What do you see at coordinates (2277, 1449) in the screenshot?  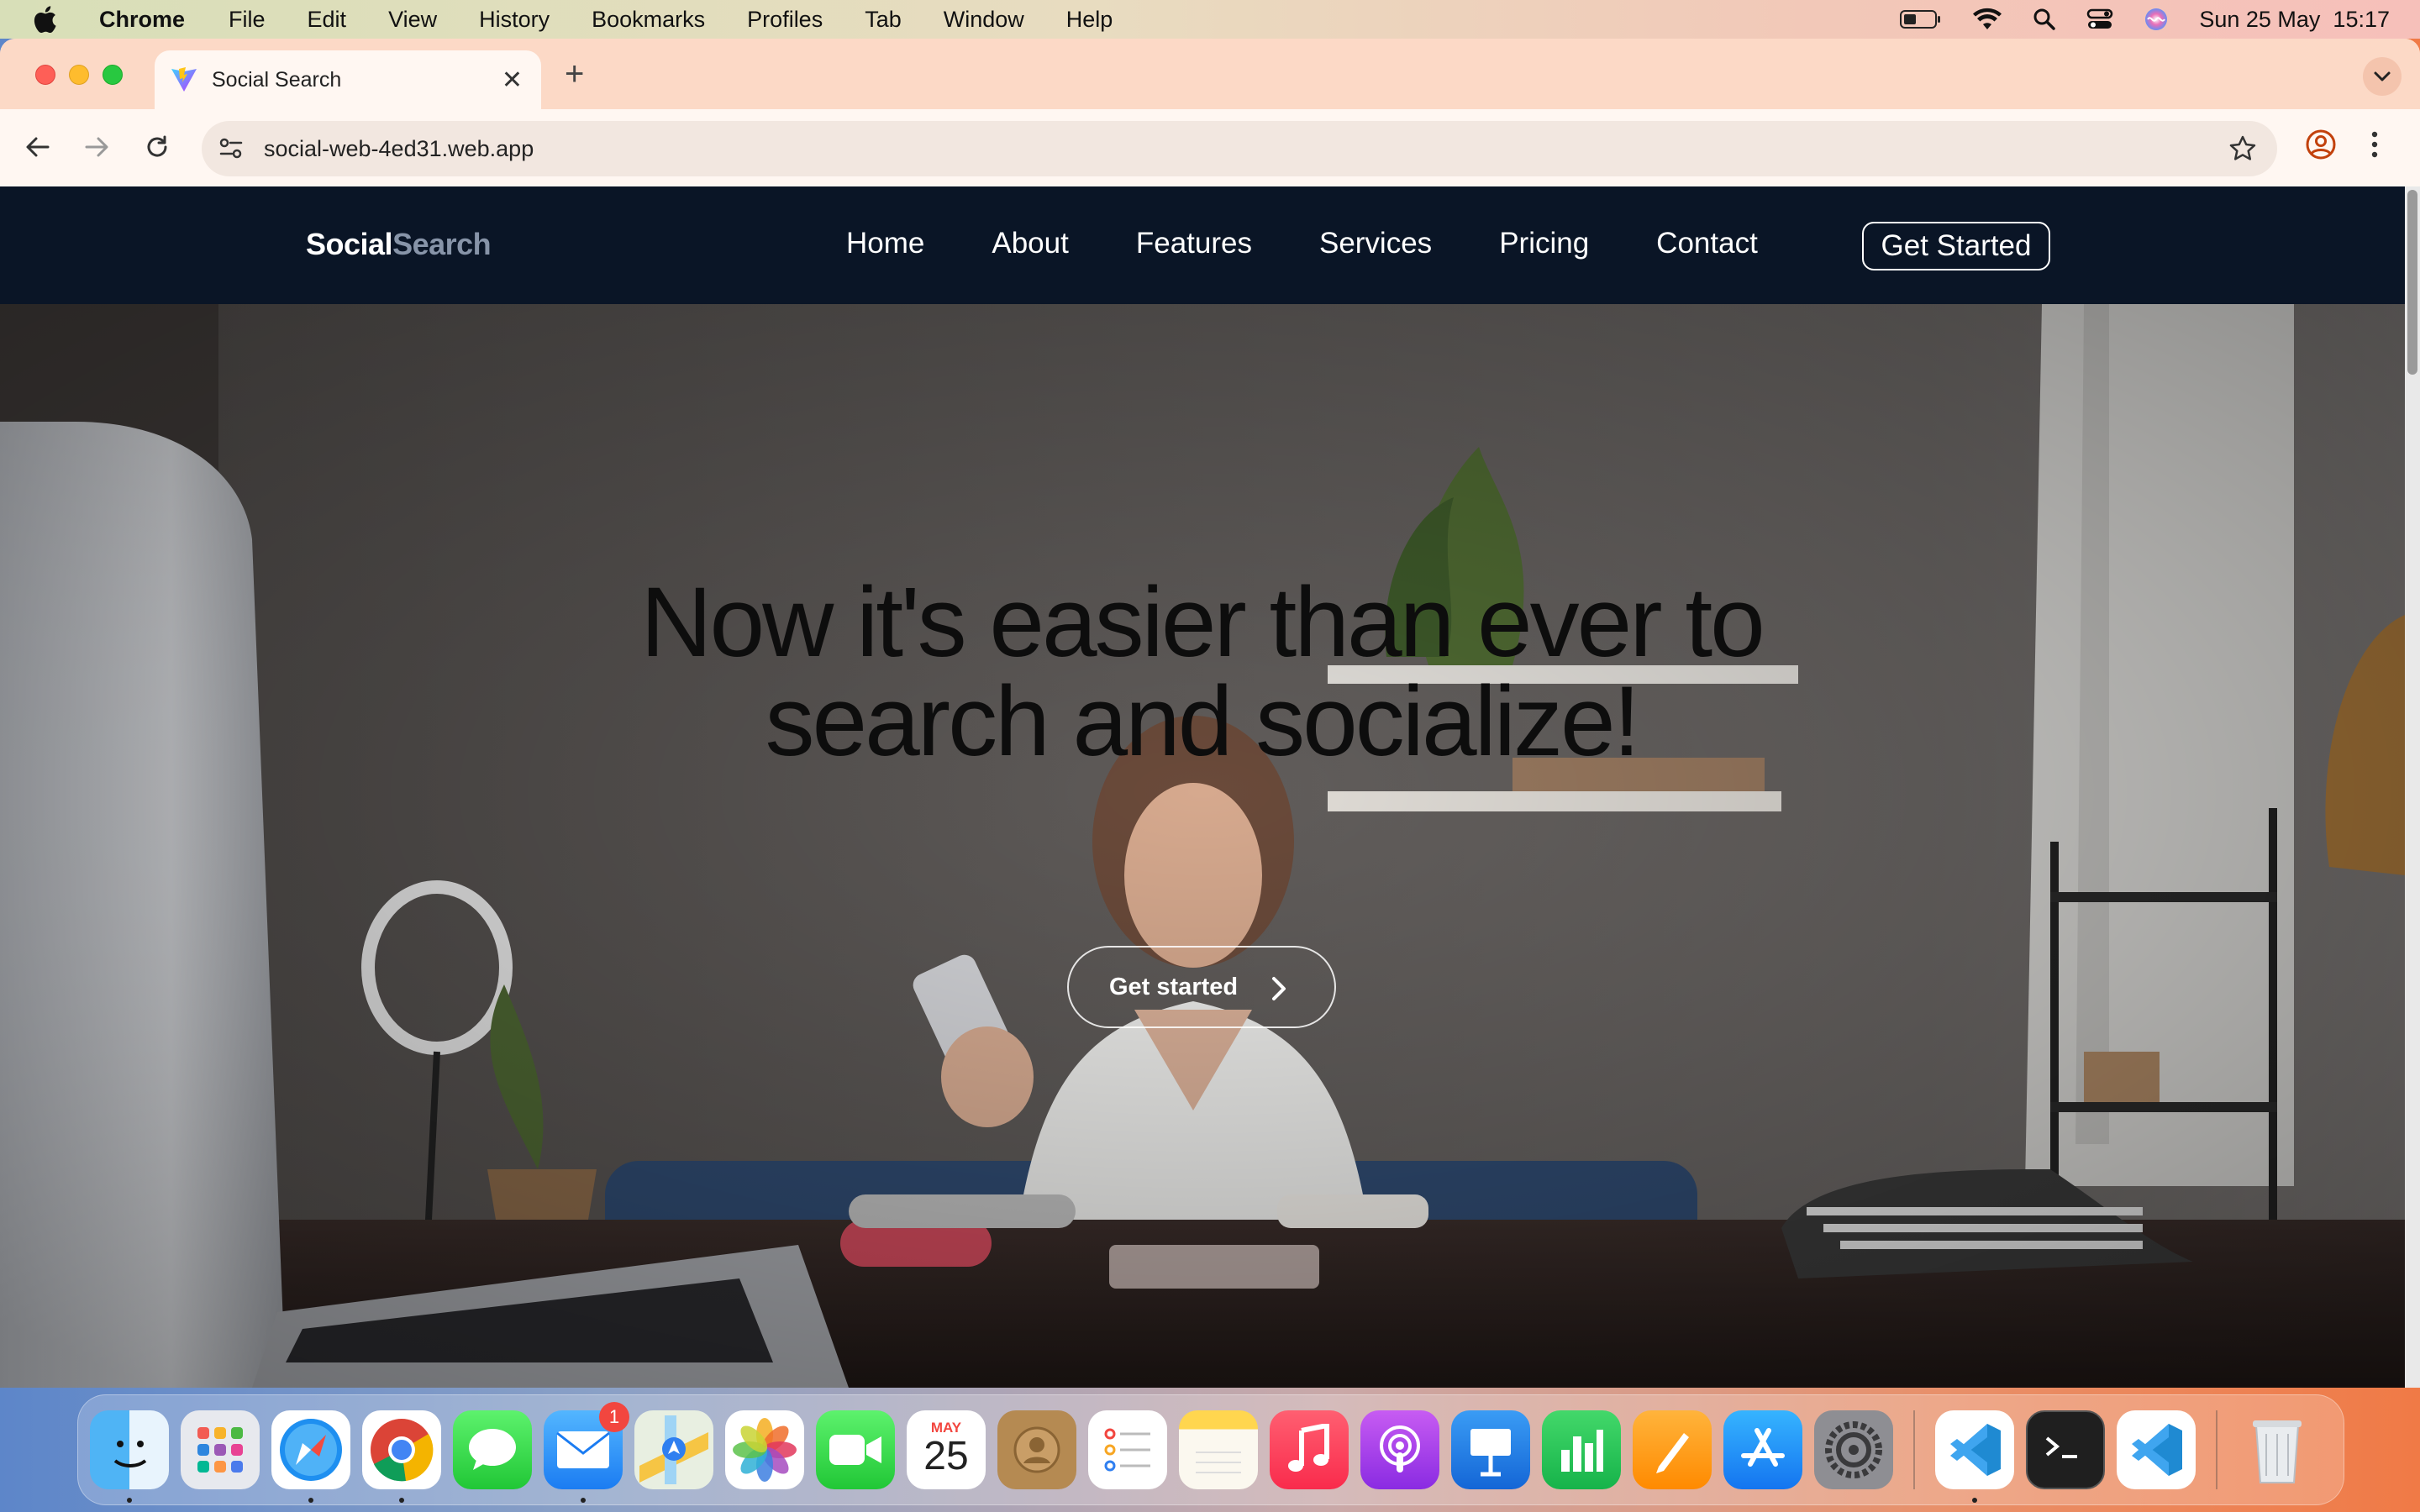 I see `trash-icon` at bounding box center [2277, 1449].